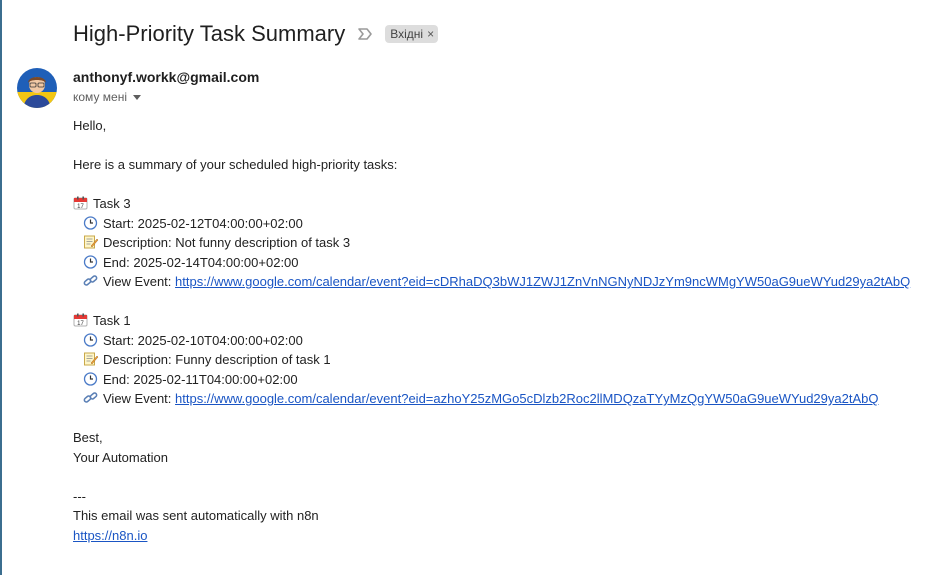 The image size is (942, 575). What do you see at coordinates (503, 341) in the screenshot?
I see `task-start-row: Start: 2025-02-10T04:00:00+02:00` at bounding box center [503, 341].